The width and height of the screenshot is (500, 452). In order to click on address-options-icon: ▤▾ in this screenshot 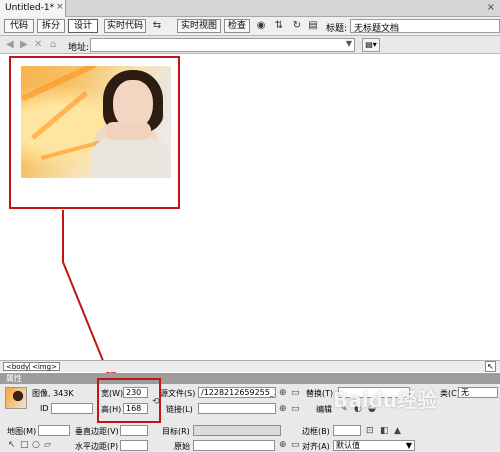, I will do `click(371, 45)`.